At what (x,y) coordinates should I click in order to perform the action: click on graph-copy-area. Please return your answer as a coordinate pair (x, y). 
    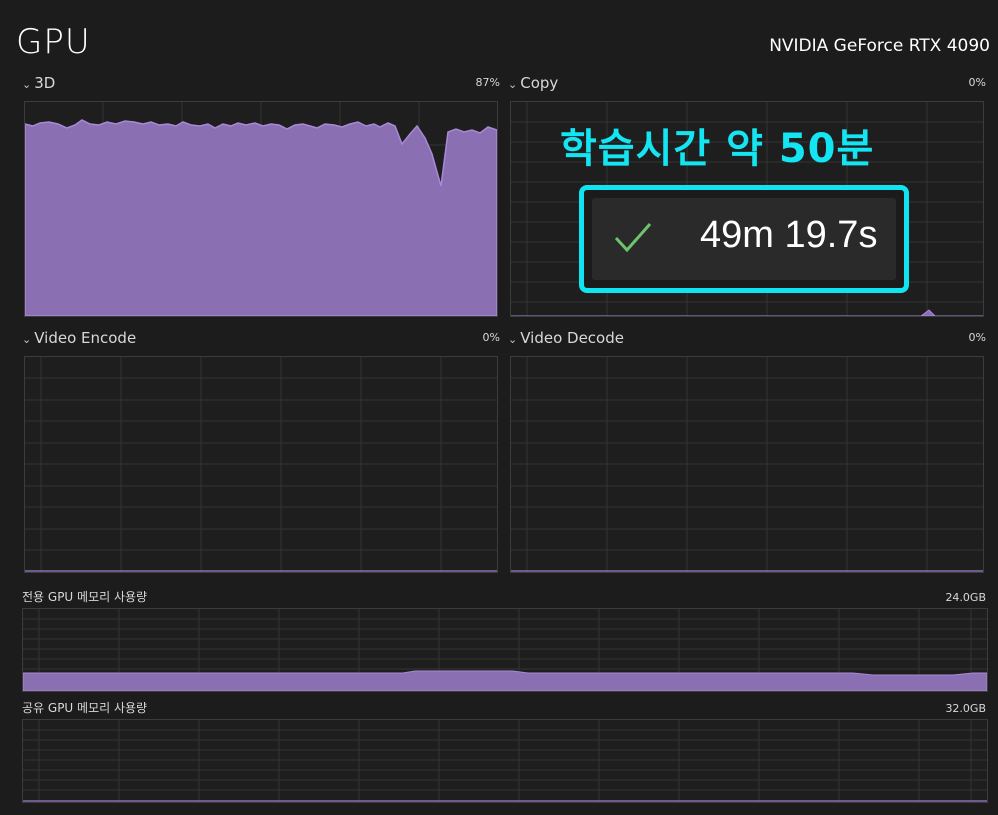
    Looking at the image, I should click on (747, 312).